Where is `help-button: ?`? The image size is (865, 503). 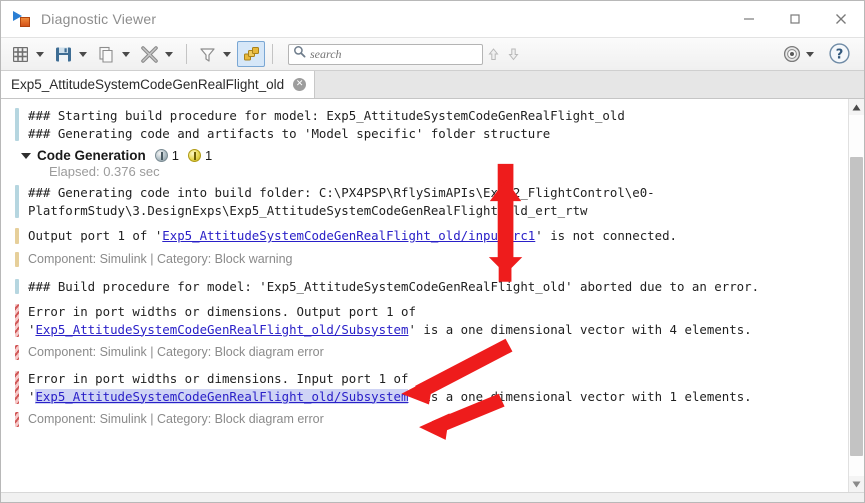
help-button: ? is located at coordinates (840, 54).